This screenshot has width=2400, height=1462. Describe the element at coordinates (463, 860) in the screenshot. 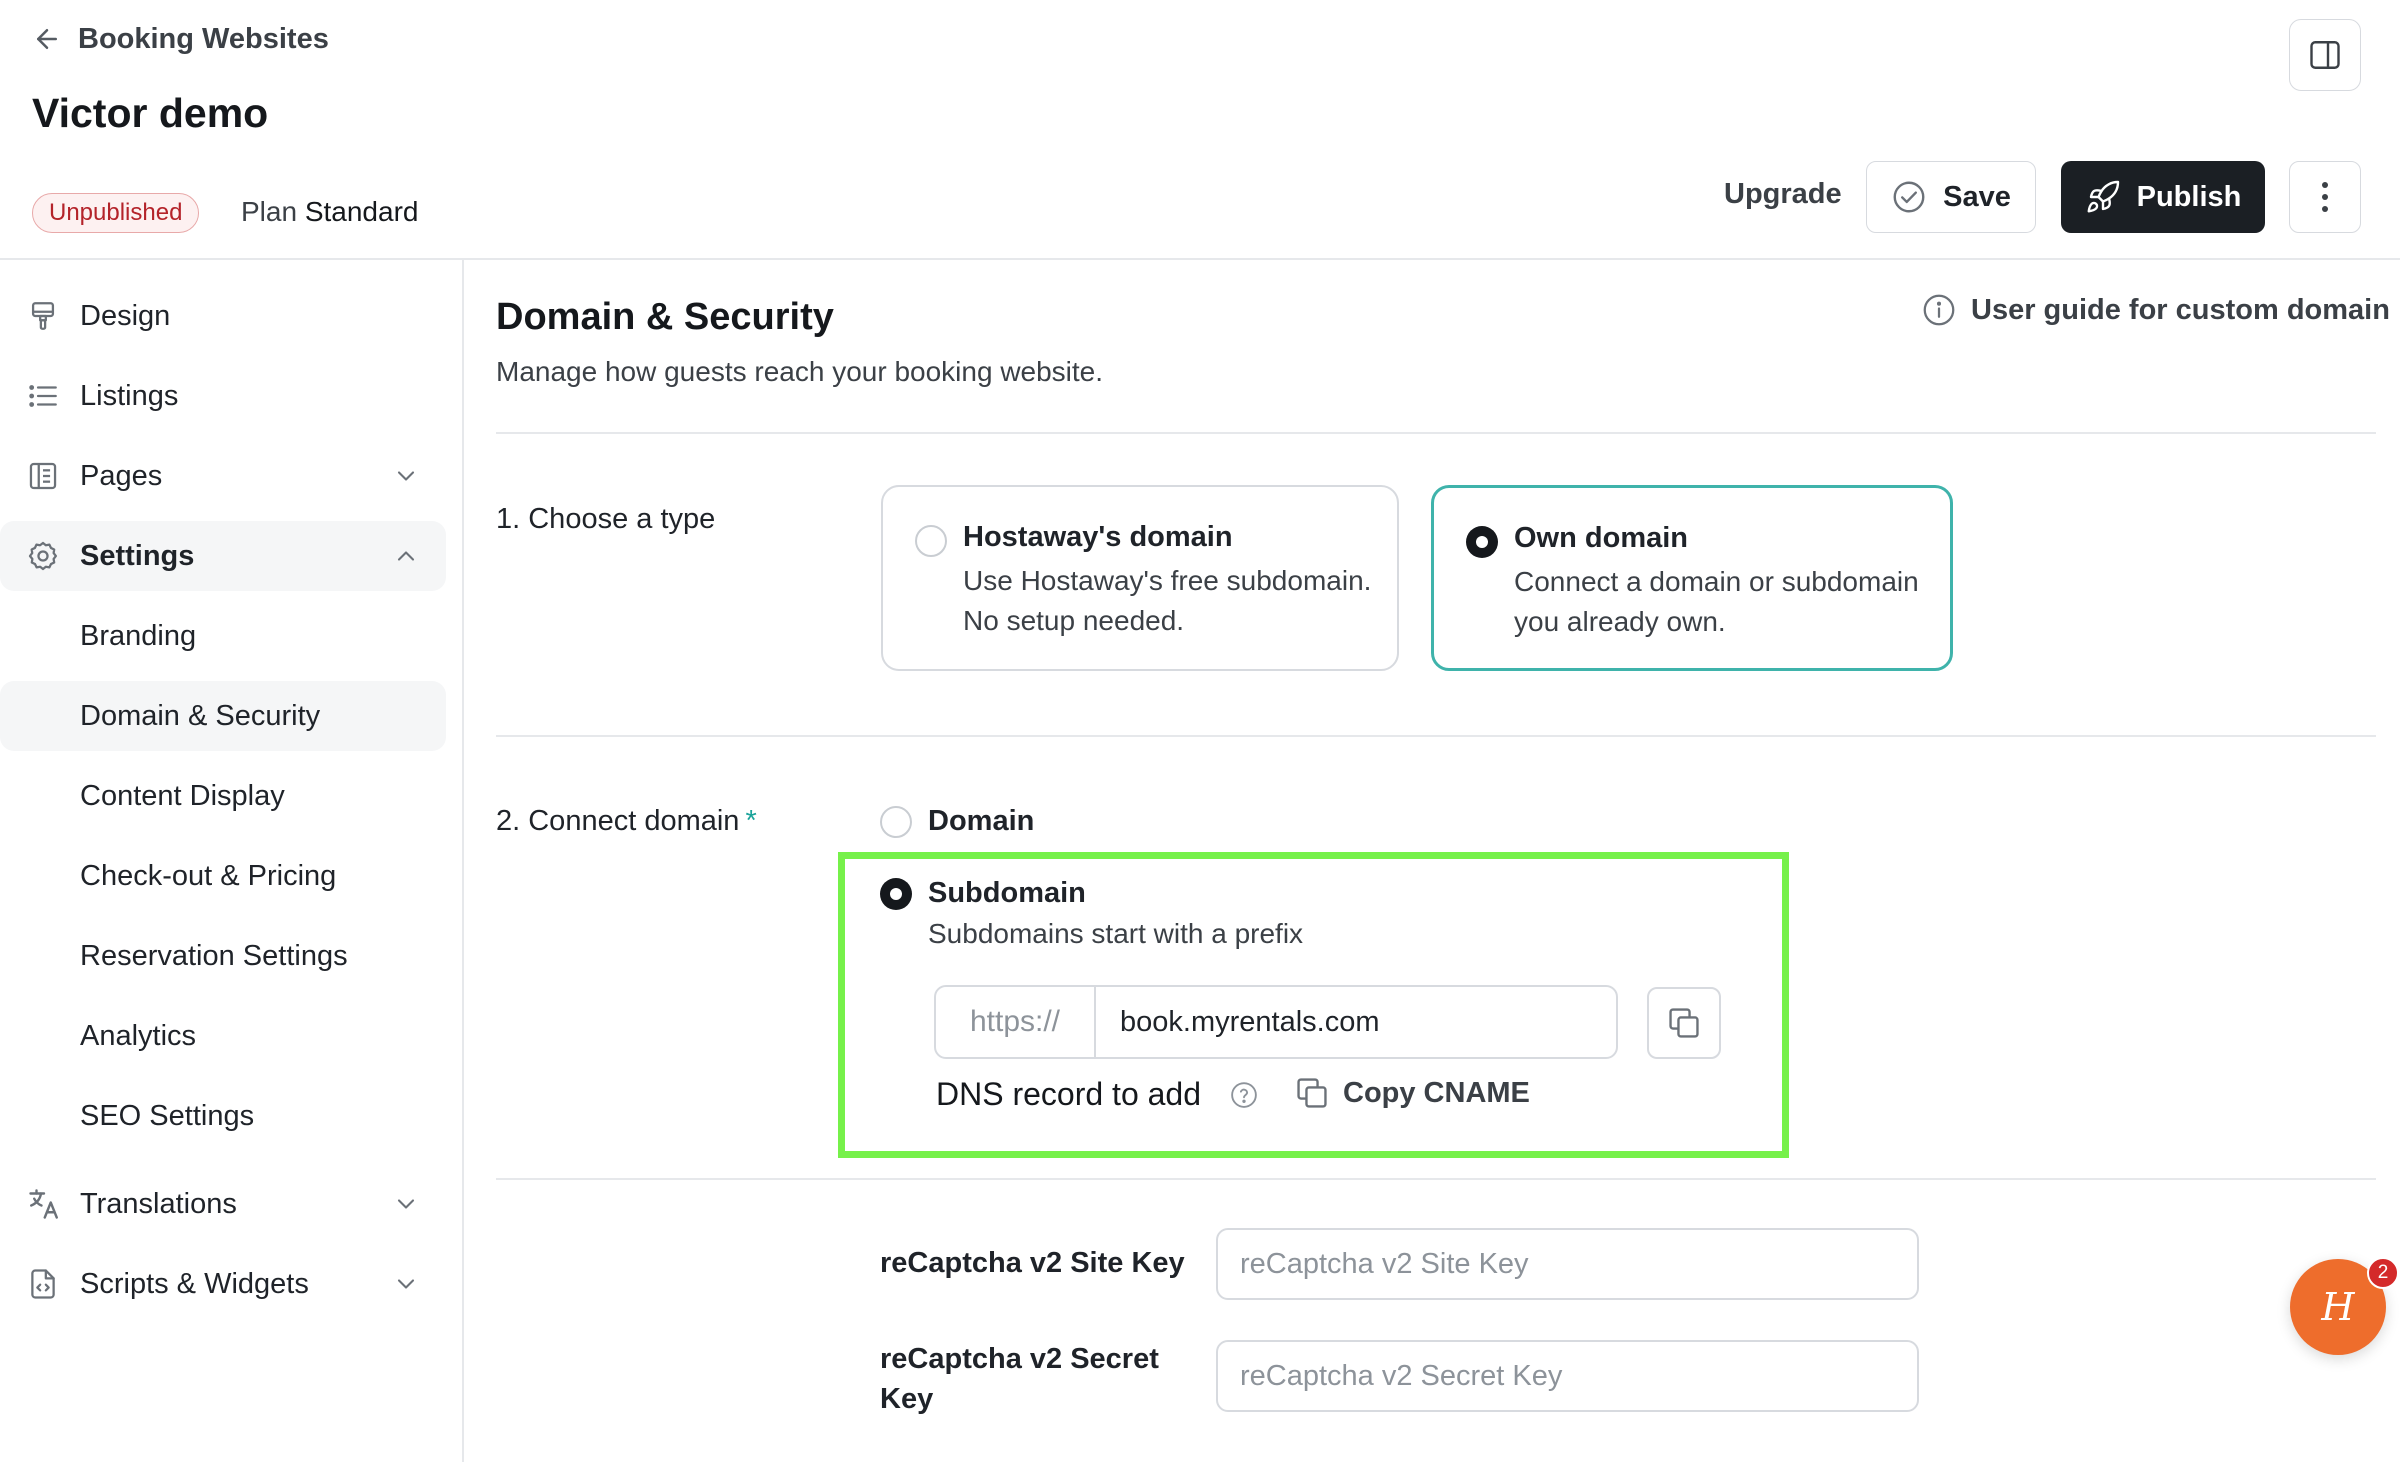

I see `sidebar-divider` at that location.